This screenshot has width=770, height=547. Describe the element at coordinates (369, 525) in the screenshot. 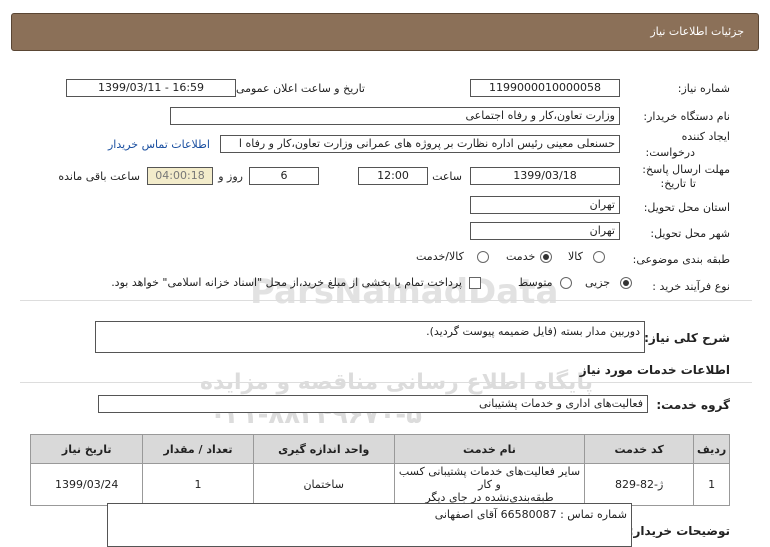

I see `buyer-notes-field: شماره تماس : 66580087 آقای اصفهانی` at that location.